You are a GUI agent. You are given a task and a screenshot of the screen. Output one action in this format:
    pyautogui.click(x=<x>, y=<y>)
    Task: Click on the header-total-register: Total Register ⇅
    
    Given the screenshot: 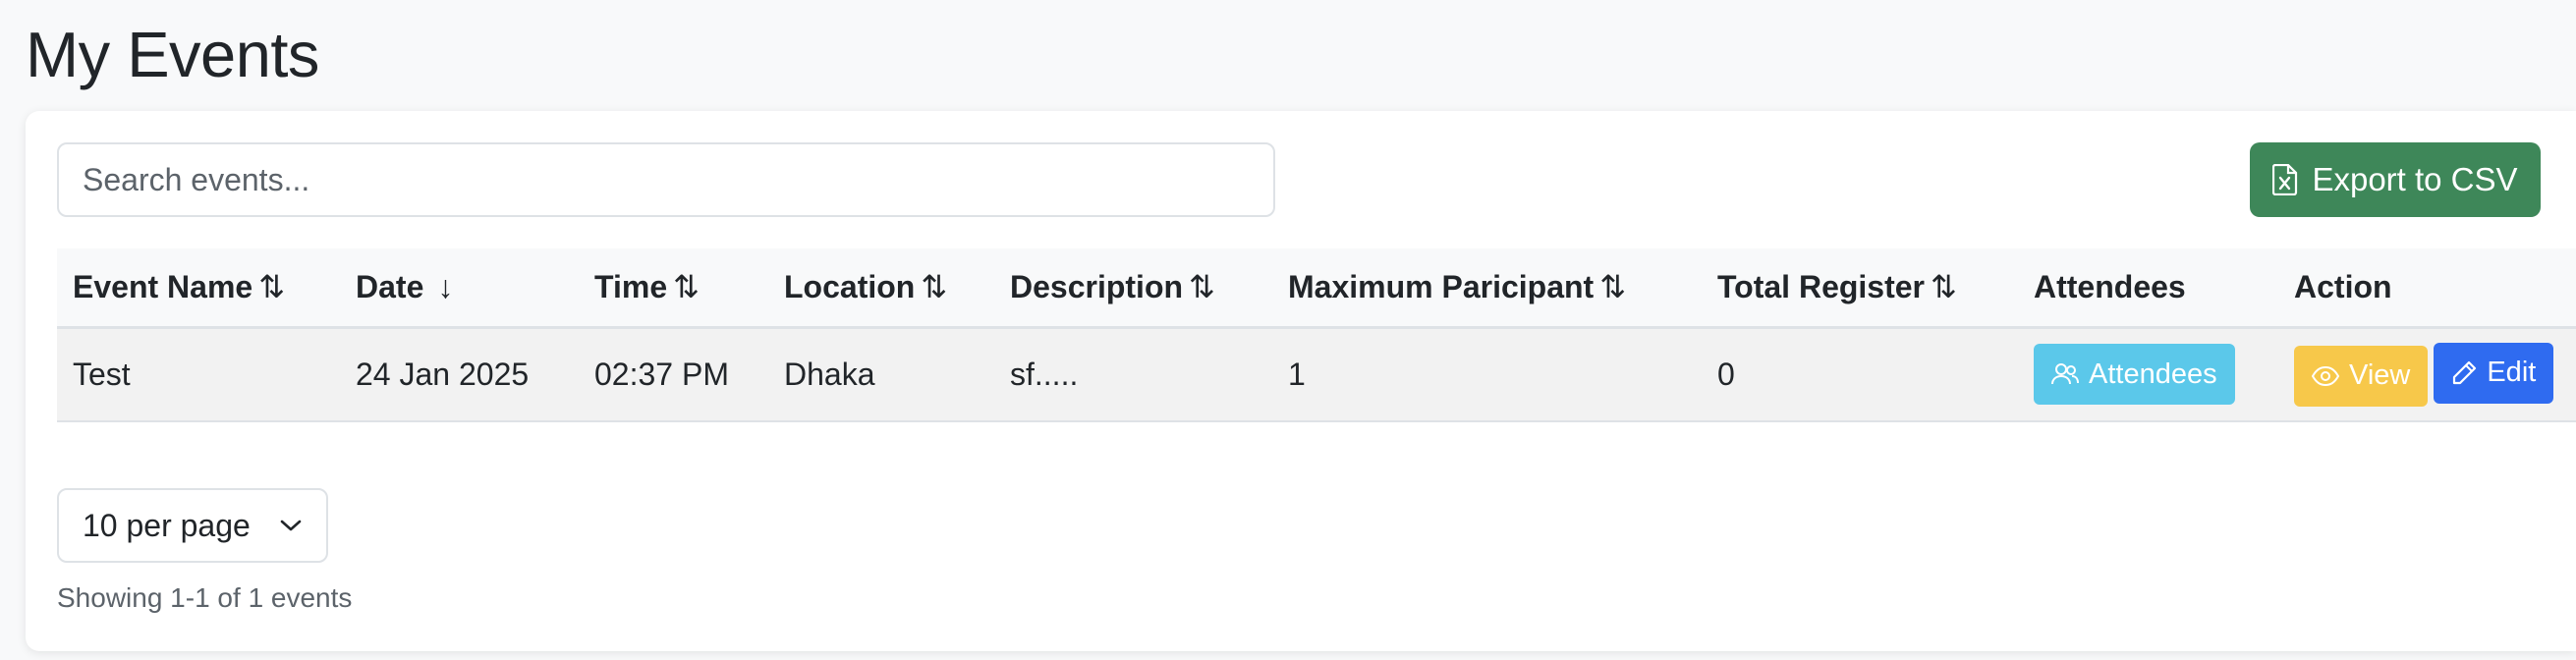 What is the action you would take?
    pyautogui.click(x=1860, y=287)
    